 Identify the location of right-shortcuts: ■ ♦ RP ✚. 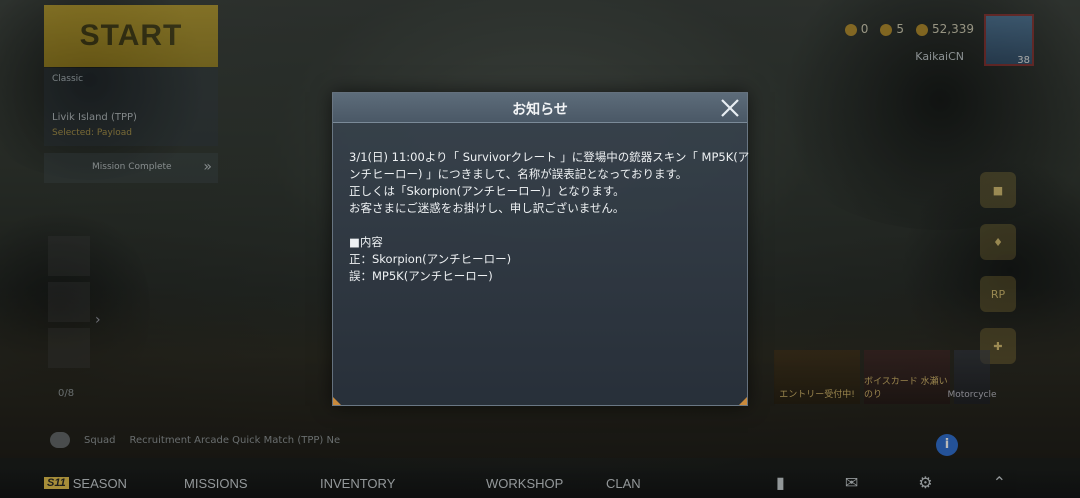
(1000, 276).